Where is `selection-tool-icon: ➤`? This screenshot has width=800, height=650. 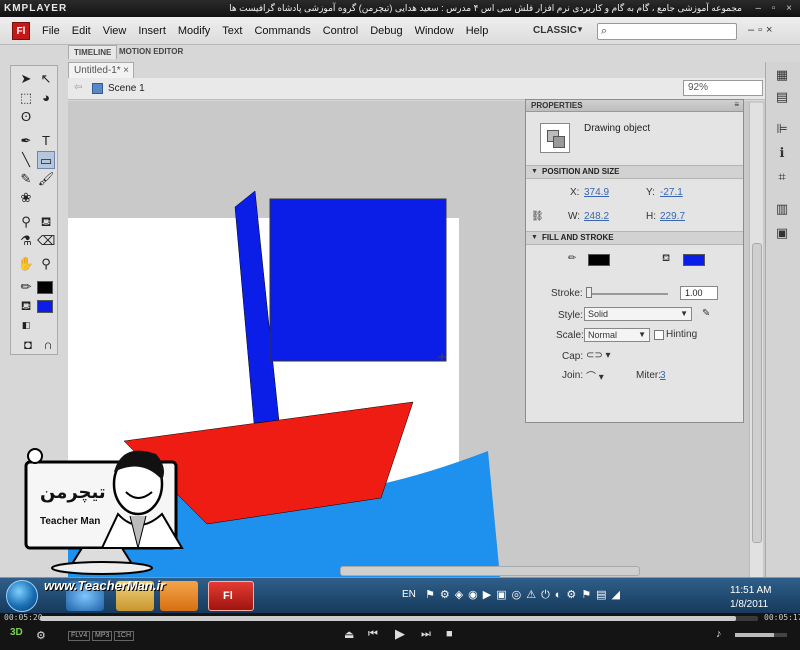 selection-tool-icon: ➤ is located at coordinates (26, 79).